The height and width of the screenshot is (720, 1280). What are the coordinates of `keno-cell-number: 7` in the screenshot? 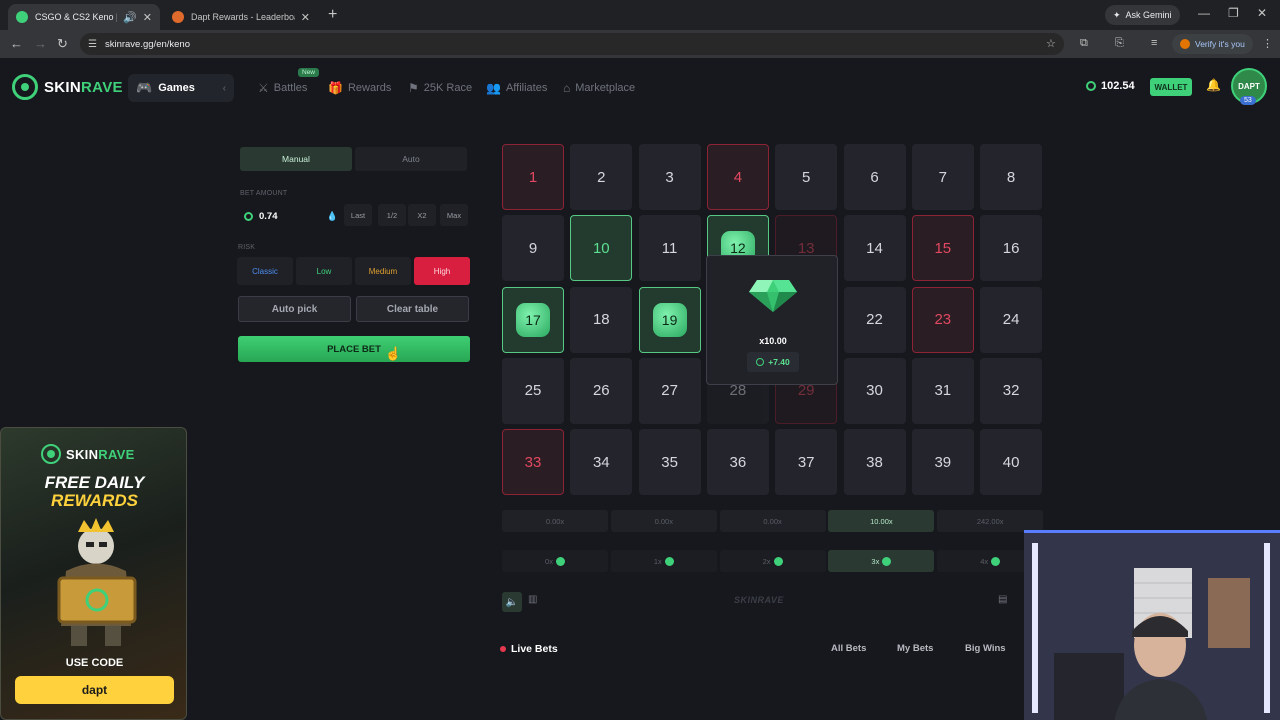 It's located at (942, 177).